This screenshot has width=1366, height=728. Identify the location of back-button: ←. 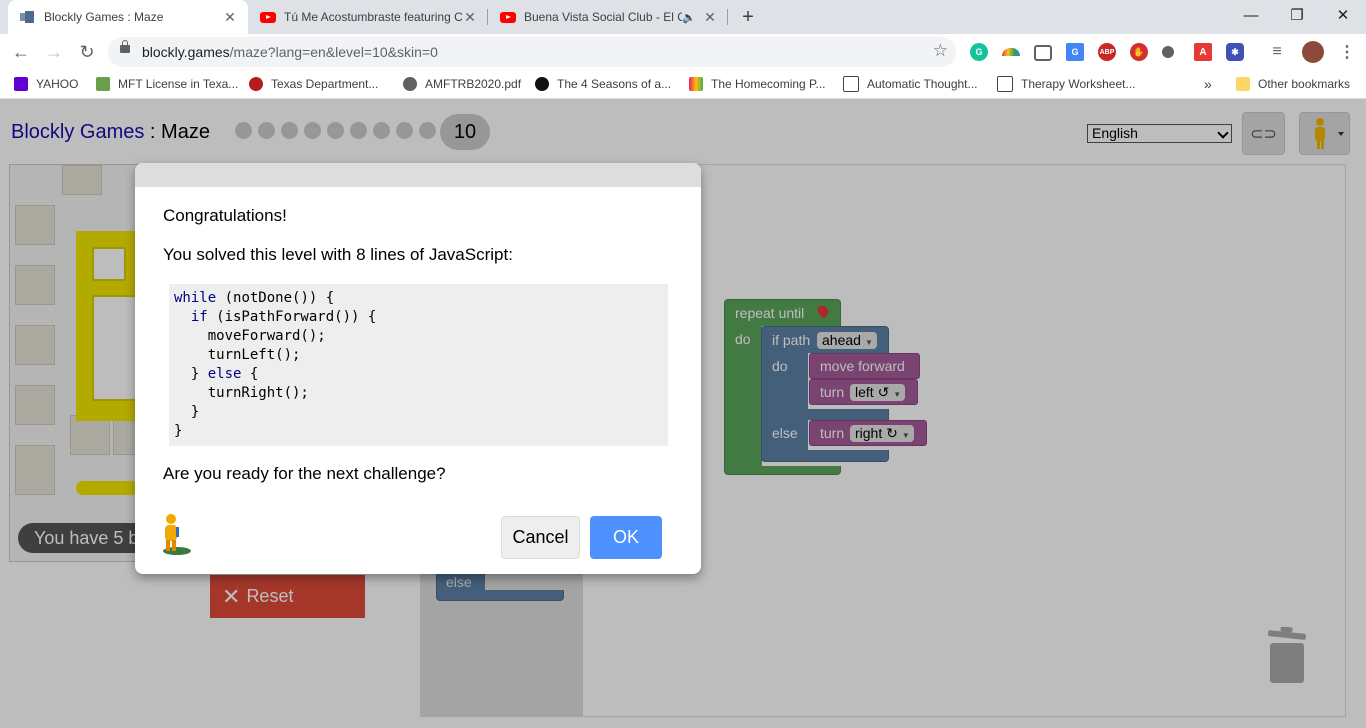
(21, 52).